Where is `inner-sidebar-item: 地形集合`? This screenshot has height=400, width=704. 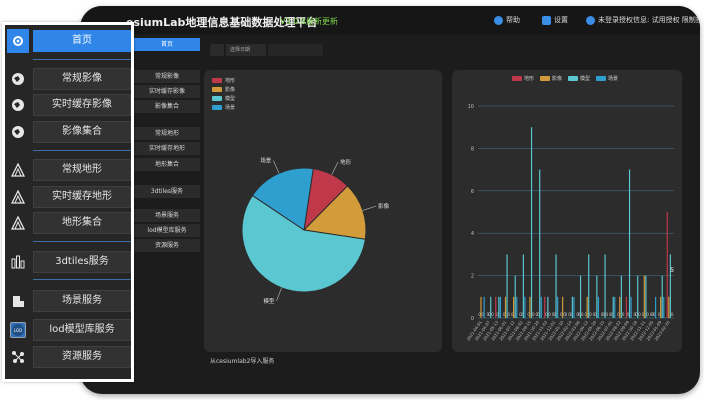
inner-sidebar-item: 地形集合 is located at coordinates (167, 164).